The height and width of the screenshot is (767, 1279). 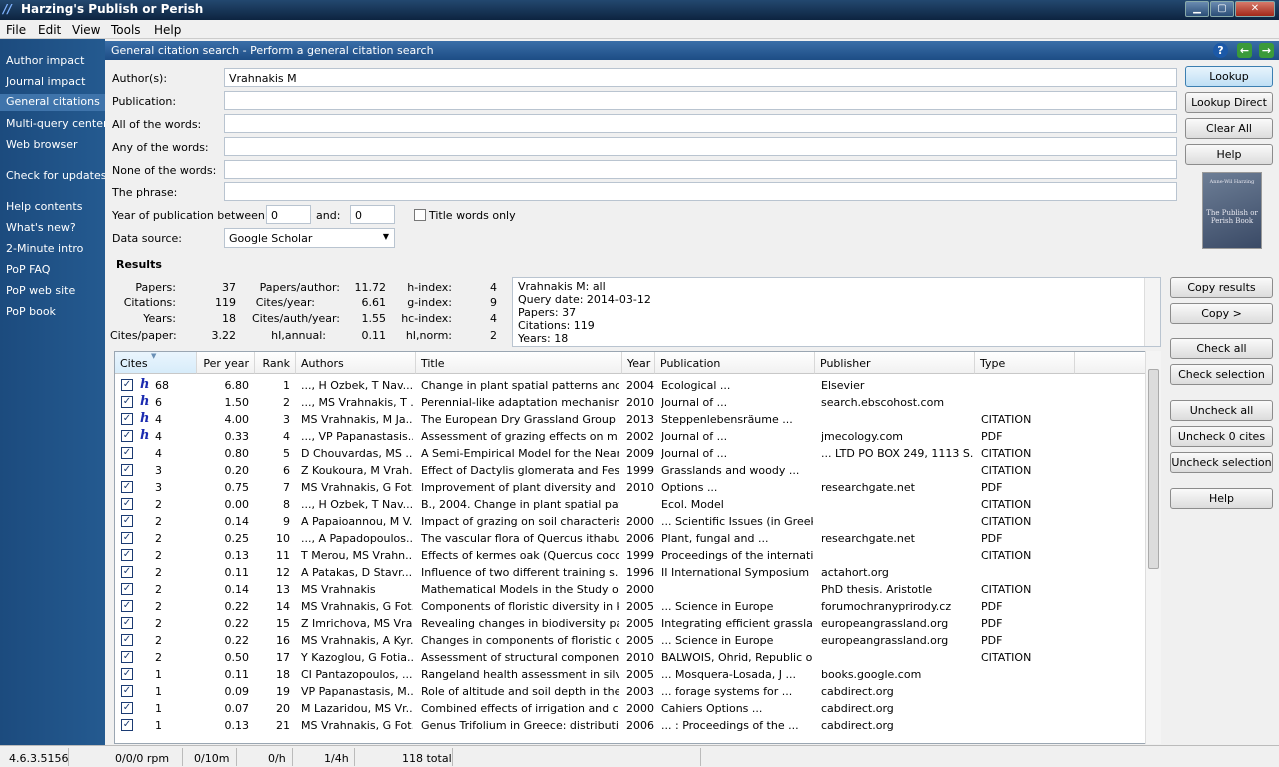 What do you see at coordinates (86, 30) in the screenshot?
I see `menu-view: View` at bounding box center [86, 30].